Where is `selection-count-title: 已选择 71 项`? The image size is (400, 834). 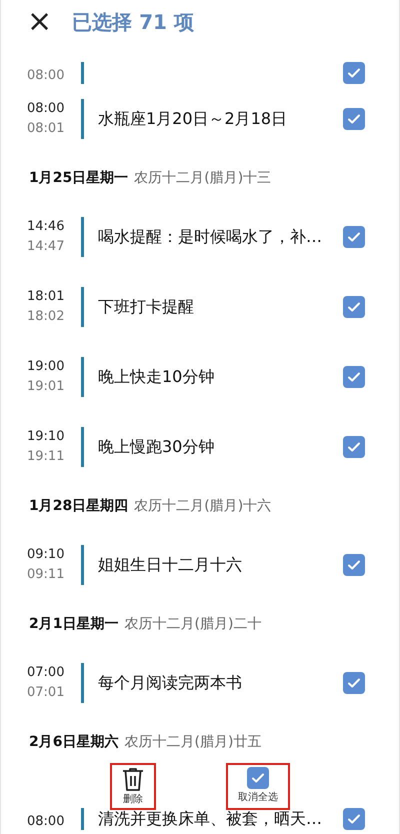
selection-count-title: 已选择 71 项 is located at coordinates (133, 22).